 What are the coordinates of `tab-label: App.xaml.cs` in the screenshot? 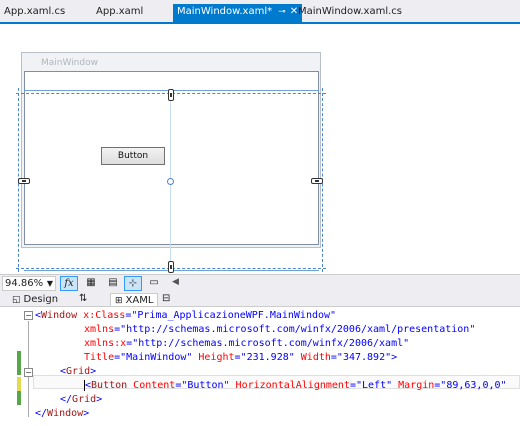 It's located at (35, 11).